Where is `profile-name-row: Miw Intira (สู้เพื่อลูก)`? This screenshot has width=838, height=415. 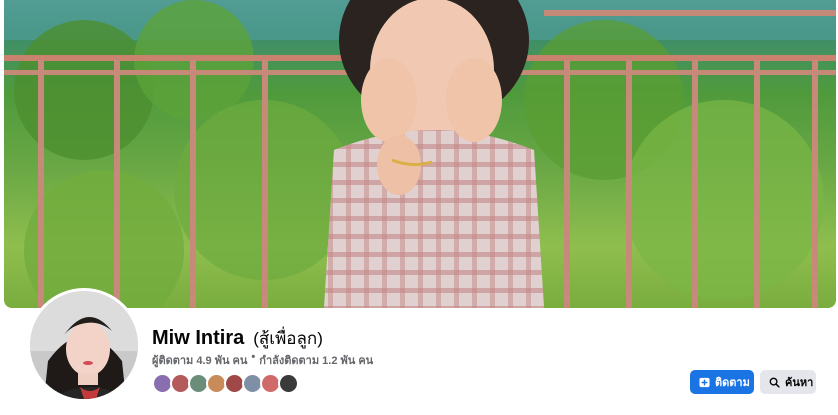
profile-name-row: Miw Intira (สู้เพื่อลูก) is located at coordinates (237, 338).